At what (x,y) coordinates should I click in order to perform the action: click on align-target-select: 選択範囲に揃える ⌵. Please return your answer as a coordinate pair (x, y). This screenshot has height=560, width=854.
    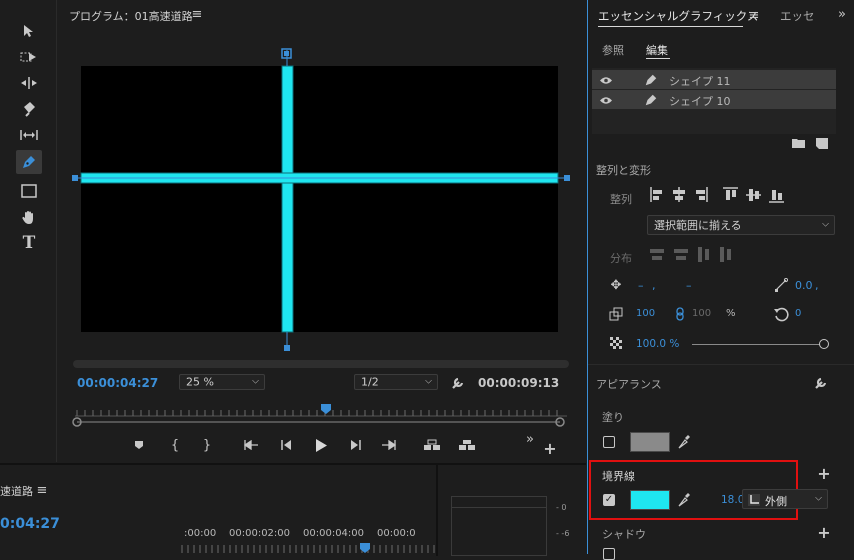
    Looking at the image, I should click on (741, 225).